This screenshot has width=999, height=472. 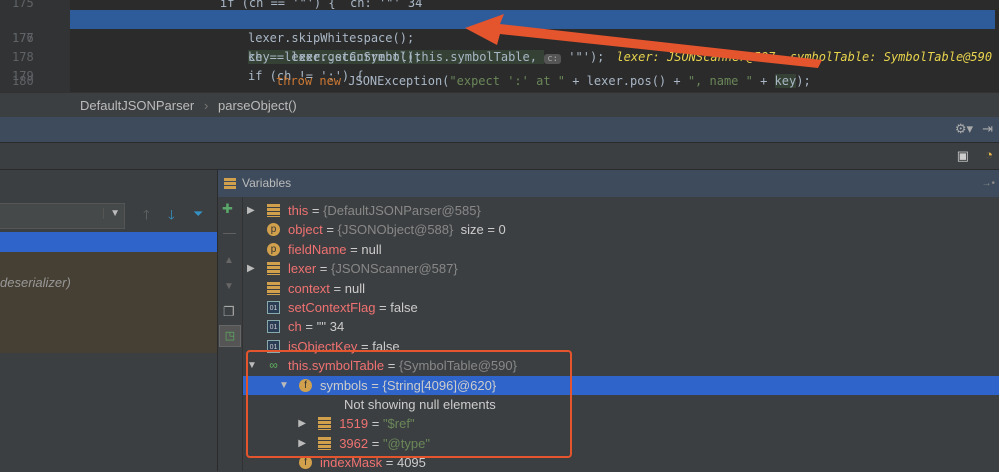 I want to click on thread-dropdown: ▼, so click(x=62, y=216).